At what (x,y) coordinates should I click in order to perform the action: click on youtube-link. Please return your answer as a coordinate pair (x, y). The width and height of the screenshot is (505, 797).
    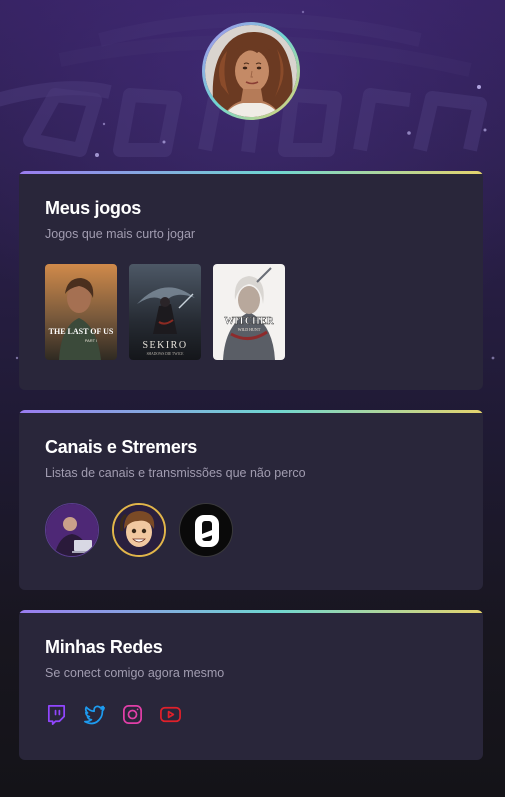
    Looking at the image, I should click on (170, 714).